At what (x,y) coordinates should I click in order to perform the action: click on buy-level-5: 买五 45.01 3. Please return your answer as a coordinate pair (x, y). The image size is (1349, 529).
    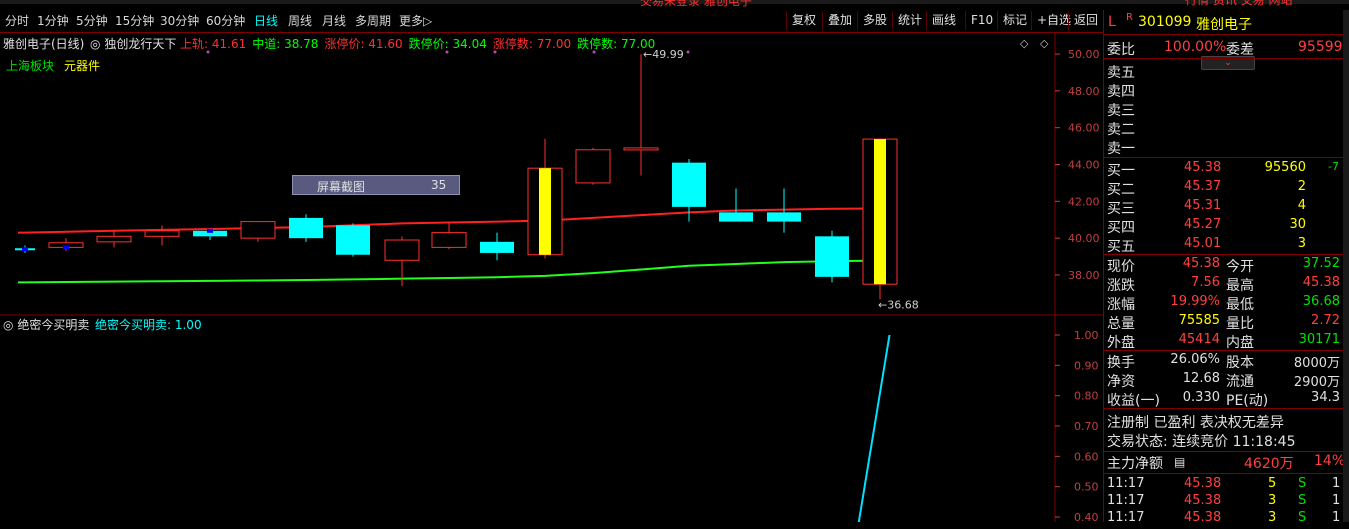
    Looking at the image, I should click on (1224, 245).